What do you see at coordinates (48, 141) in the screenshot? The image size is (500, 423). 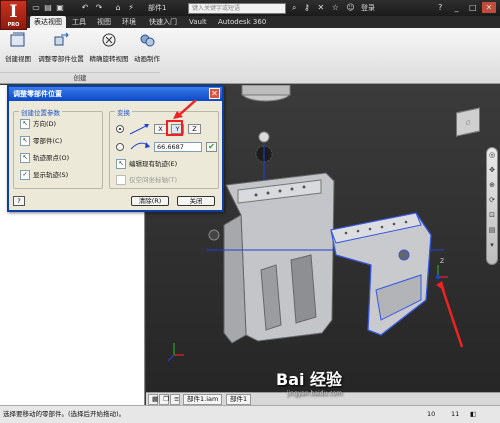 I see `components-label: 零部件(C)` at bounding box center [48, 141].